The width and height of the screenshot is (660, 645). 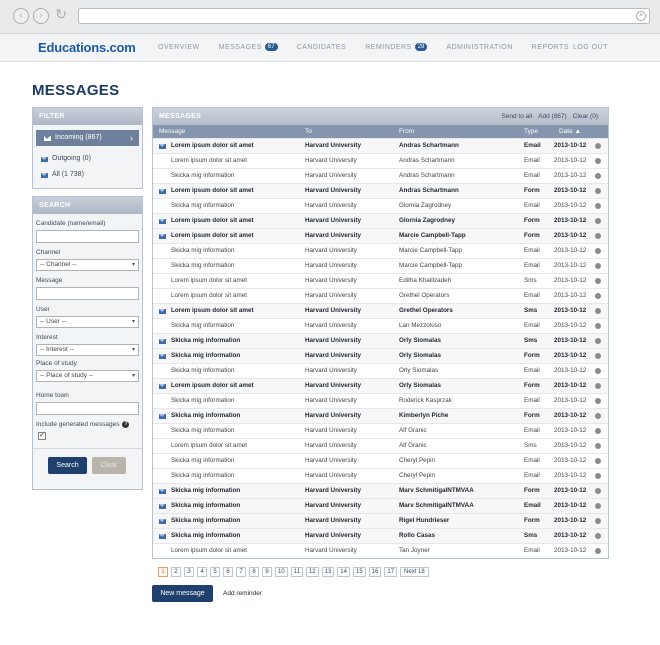 What do you see at coordinates (202, 572) in the screenshot?
I see `page-link: 4` at bounding box center [202, 572].